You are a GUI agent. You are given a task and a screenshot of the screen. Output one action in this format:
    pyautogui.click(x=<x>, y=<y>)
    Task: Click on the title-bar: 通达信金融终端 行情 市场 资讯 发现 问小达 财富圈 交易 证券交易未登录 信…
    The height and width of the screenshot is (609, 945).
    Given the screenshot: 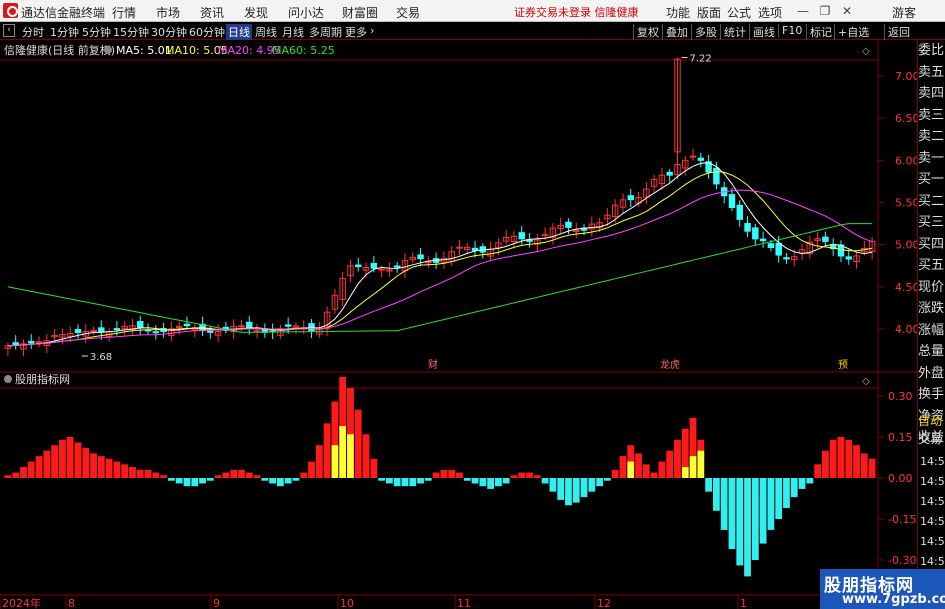 What is the action you would take?
    pyautogui.click(x=472, y=11)
    